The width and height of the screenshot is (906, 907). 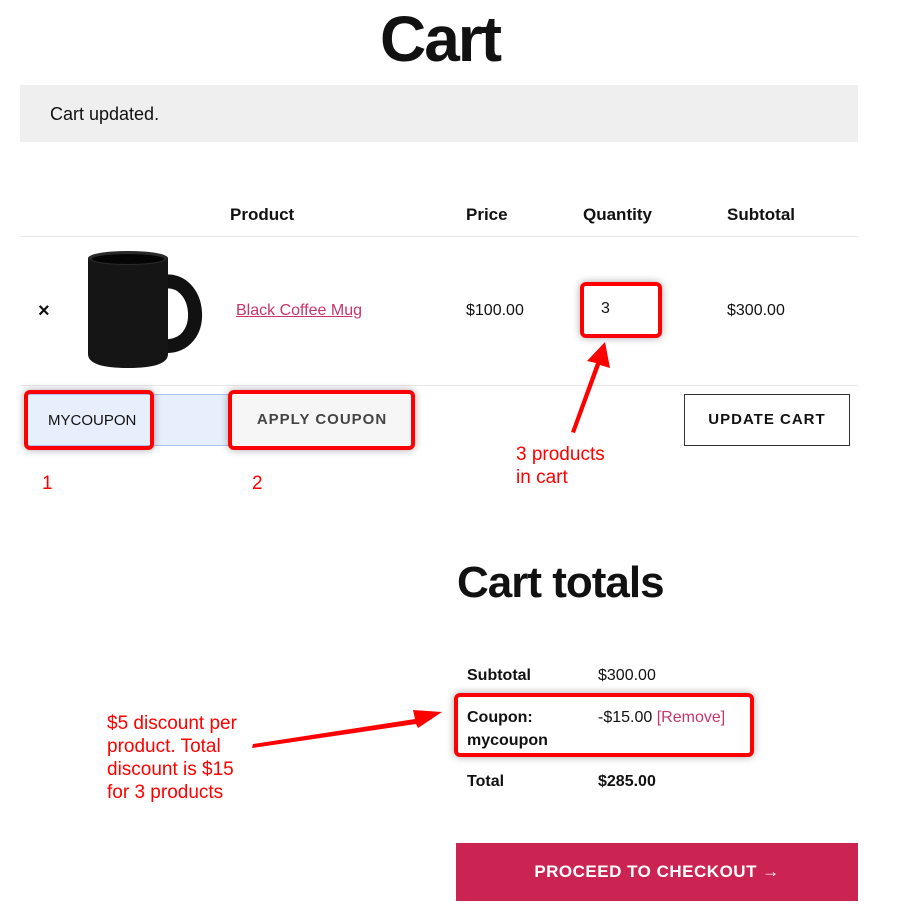 What do you see at coordinates (299, 311) in the screenshot?
I see `product-link: Black Coffee Mug` at bounding box center [299, 311].